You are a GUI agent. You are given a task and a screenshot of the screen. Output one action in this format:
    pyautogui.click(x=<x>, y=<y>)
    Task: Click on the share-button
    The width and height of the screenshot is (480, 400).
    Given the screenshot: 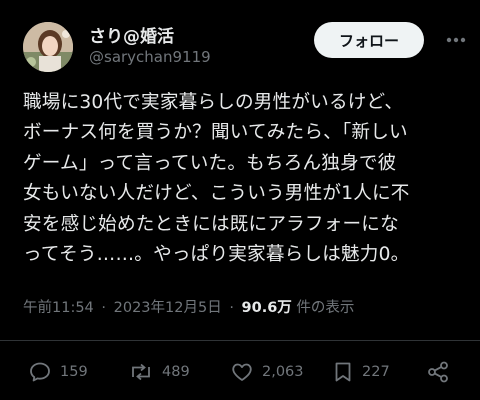 What is the action you would take?
    pyautogui.click(x=438, y=372)
    